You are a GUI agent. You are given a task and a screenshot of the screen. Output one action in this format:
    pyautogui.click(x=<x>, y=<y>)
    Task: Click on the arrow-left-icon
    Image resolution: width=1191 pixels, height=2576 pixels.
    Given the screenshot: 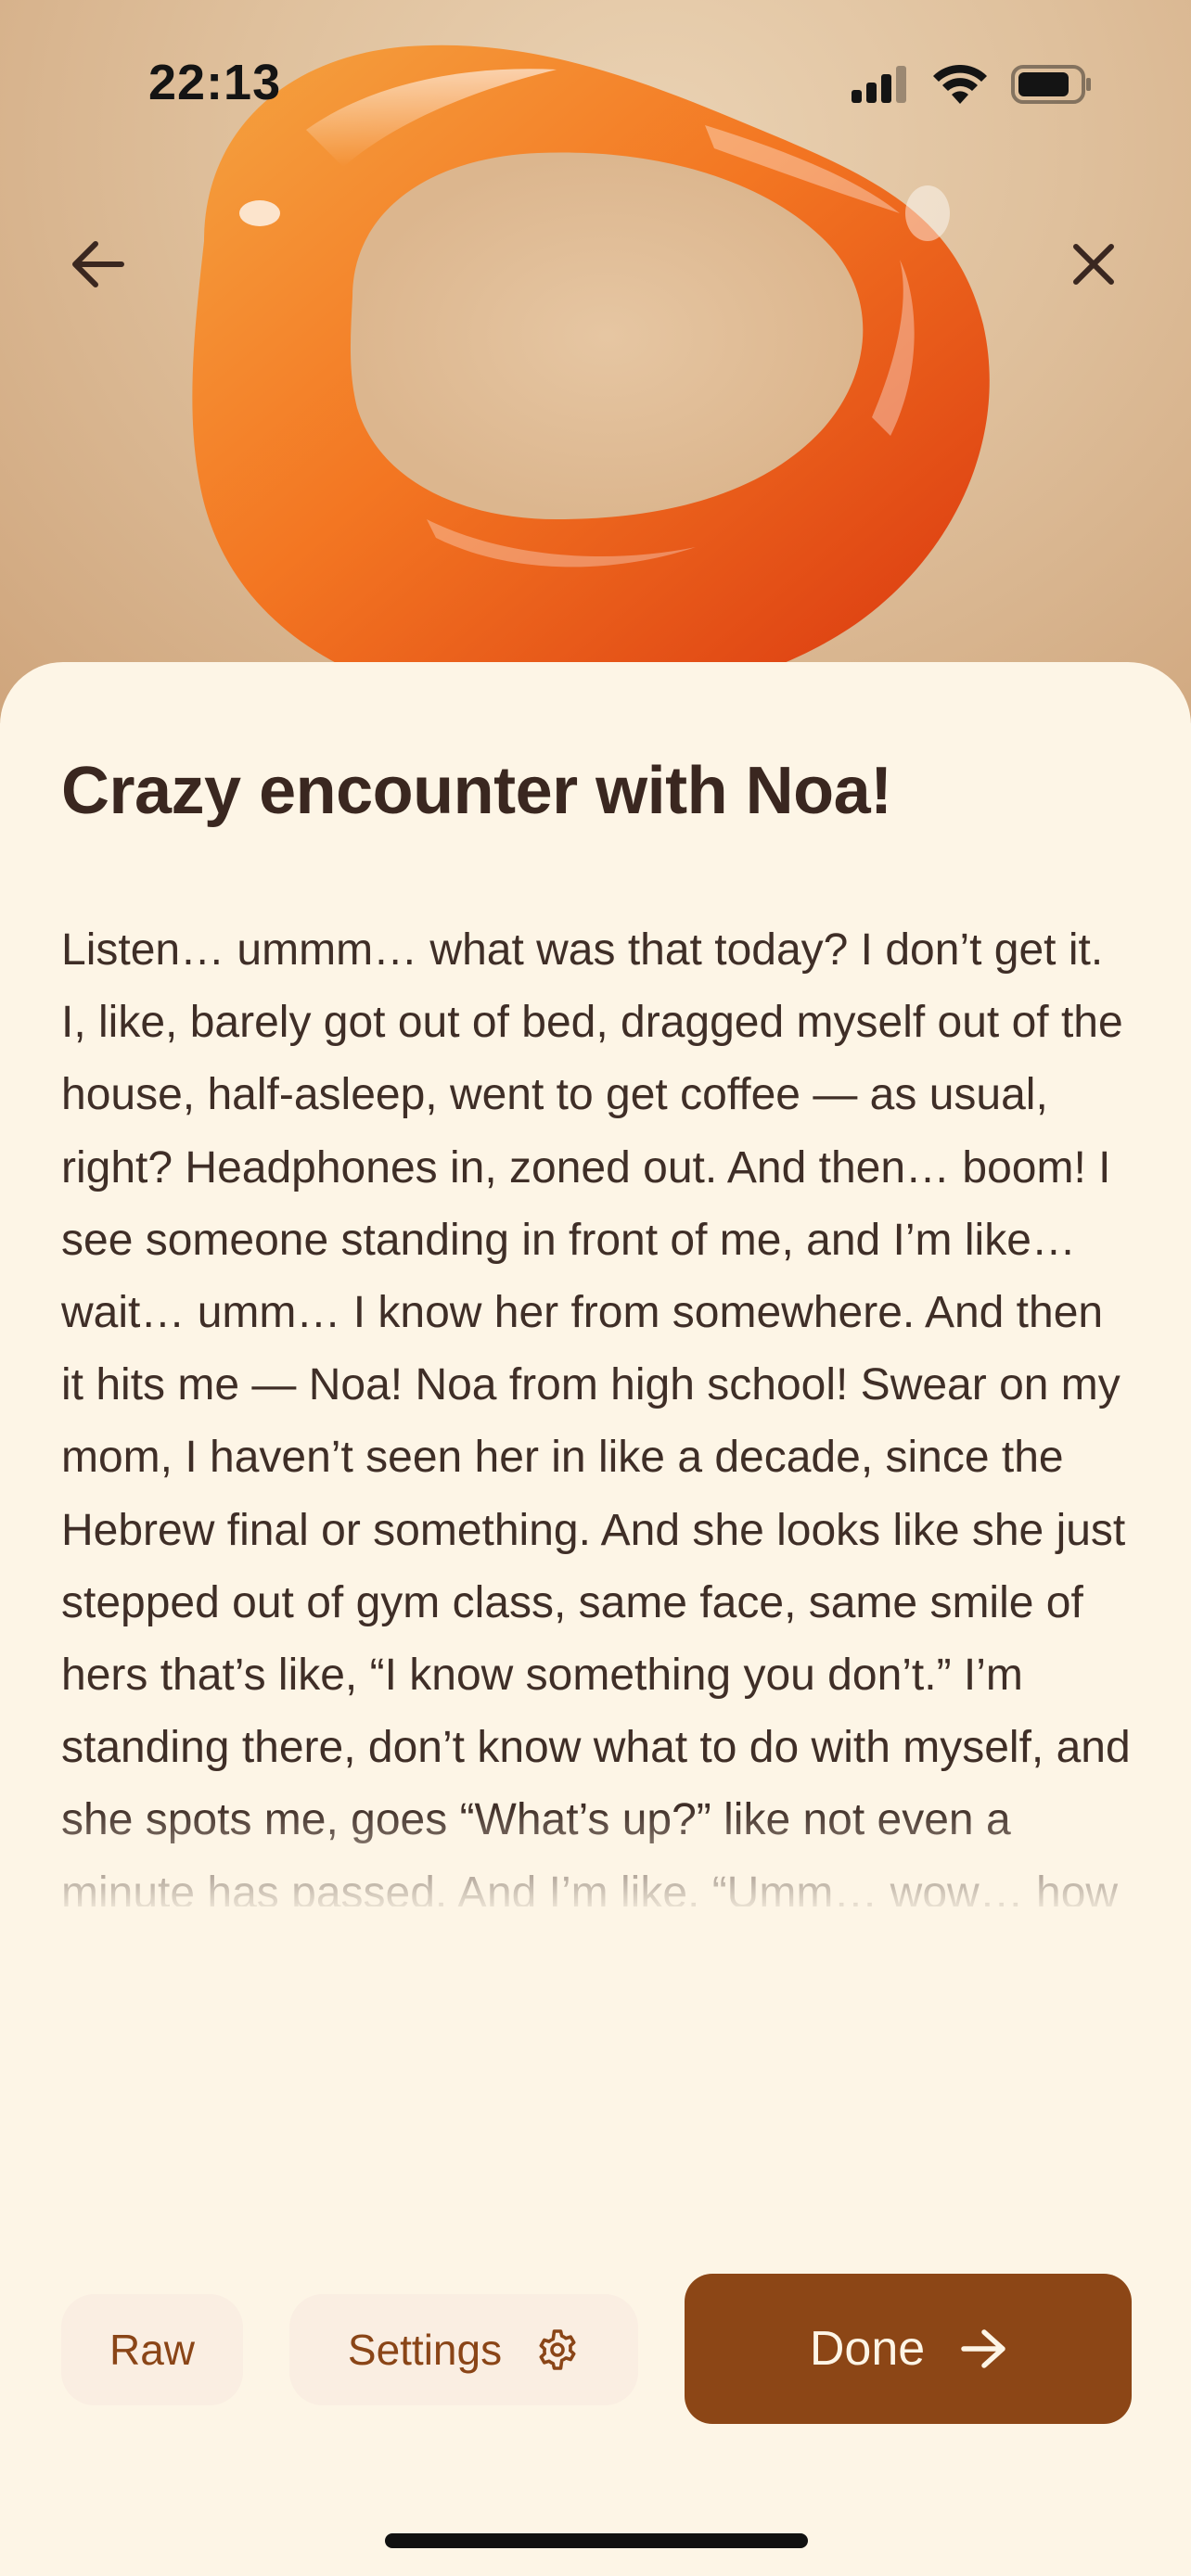 What is the action you would take?
    pyautogui.click(x=98, y=264)
    